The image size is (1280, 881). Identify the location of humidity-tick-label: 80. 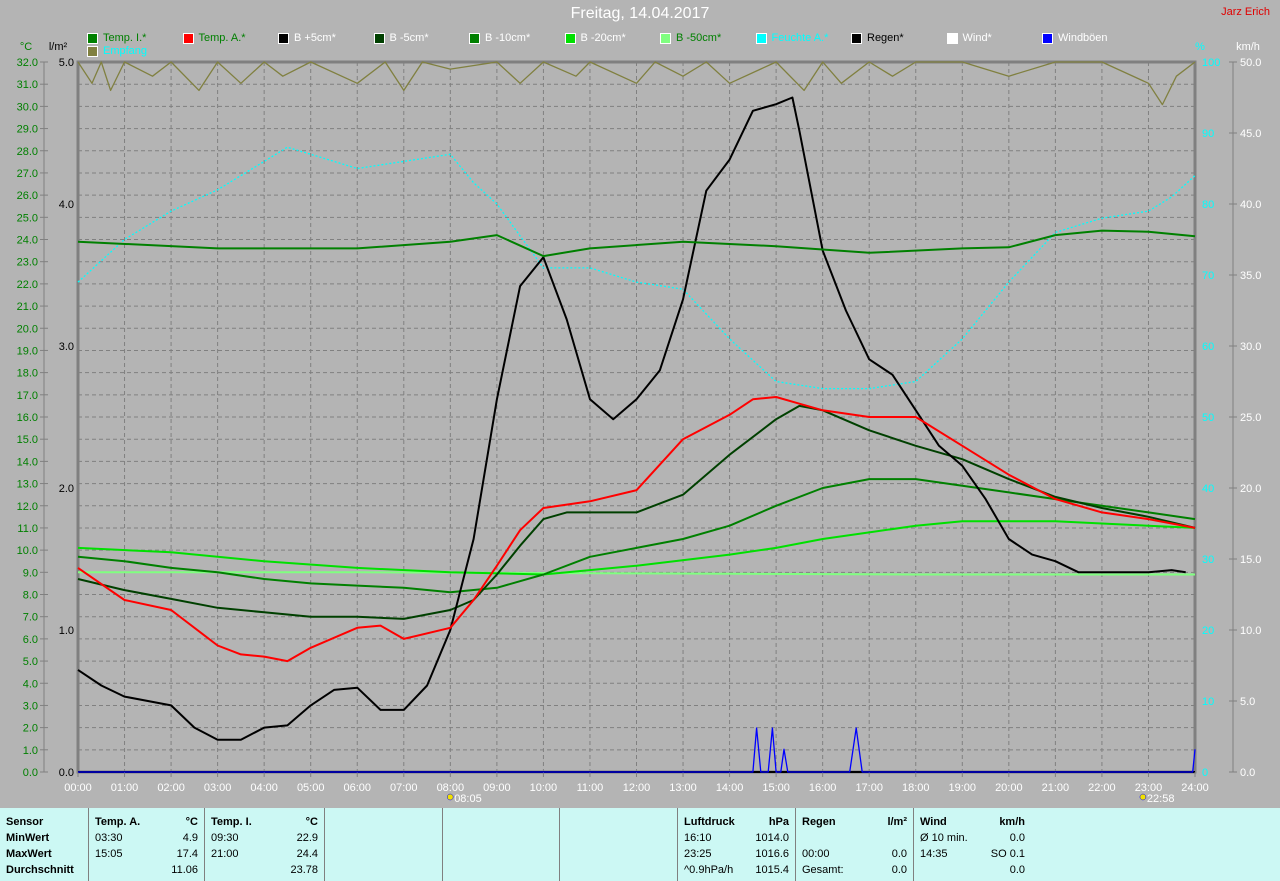
(1208, 205).